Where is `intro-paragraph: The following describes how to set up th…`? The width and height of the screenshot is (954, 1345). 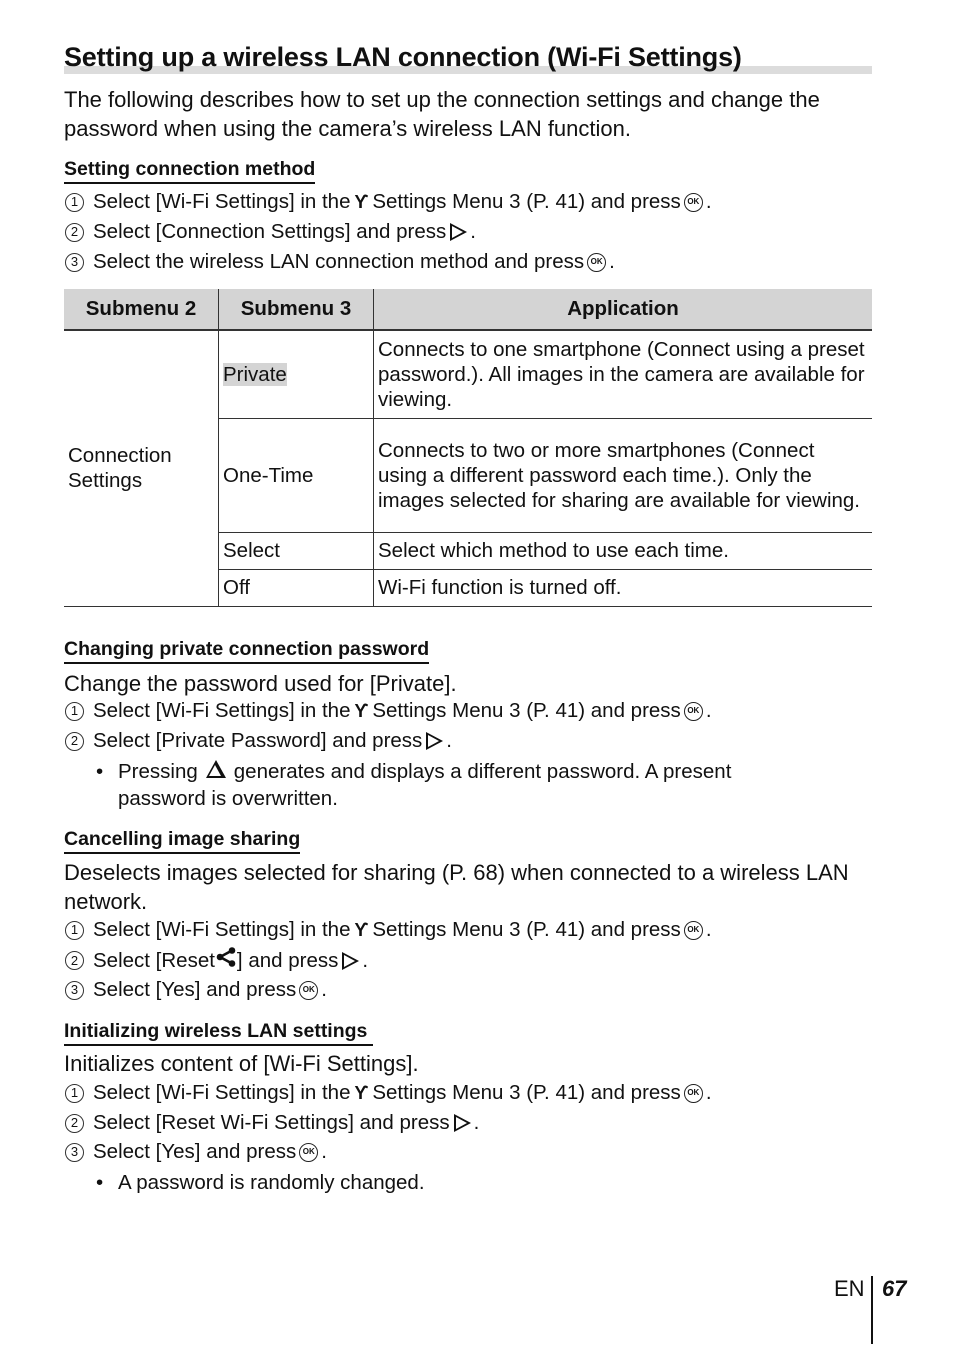
intro-paragraph: The following describes how to set up th… is located at coordinates (442, 114).